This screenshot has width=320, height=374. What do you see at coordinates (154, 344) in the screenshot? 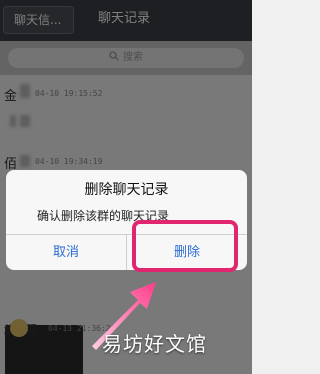
I see `watermark: 易坊好文馆` at bounding box center [154, 344].